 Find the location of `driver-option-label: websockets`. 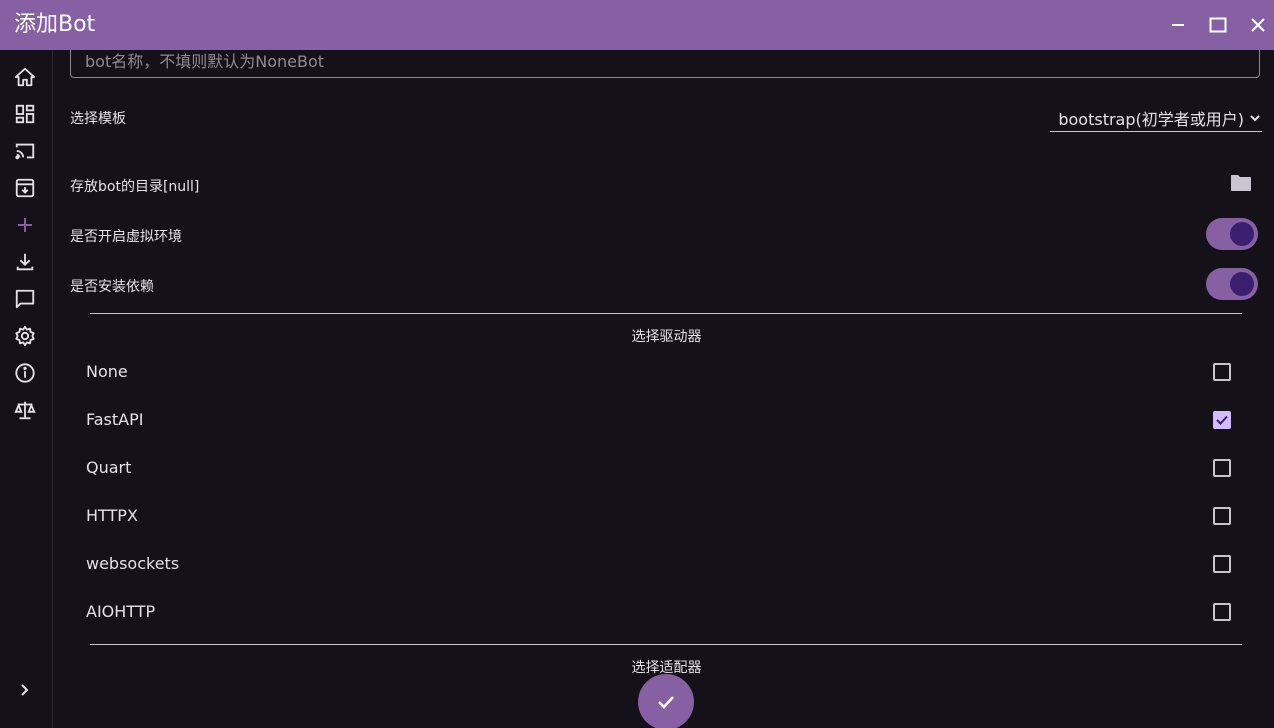

driver-option-label: websockets is located at coordinates (133, 563).